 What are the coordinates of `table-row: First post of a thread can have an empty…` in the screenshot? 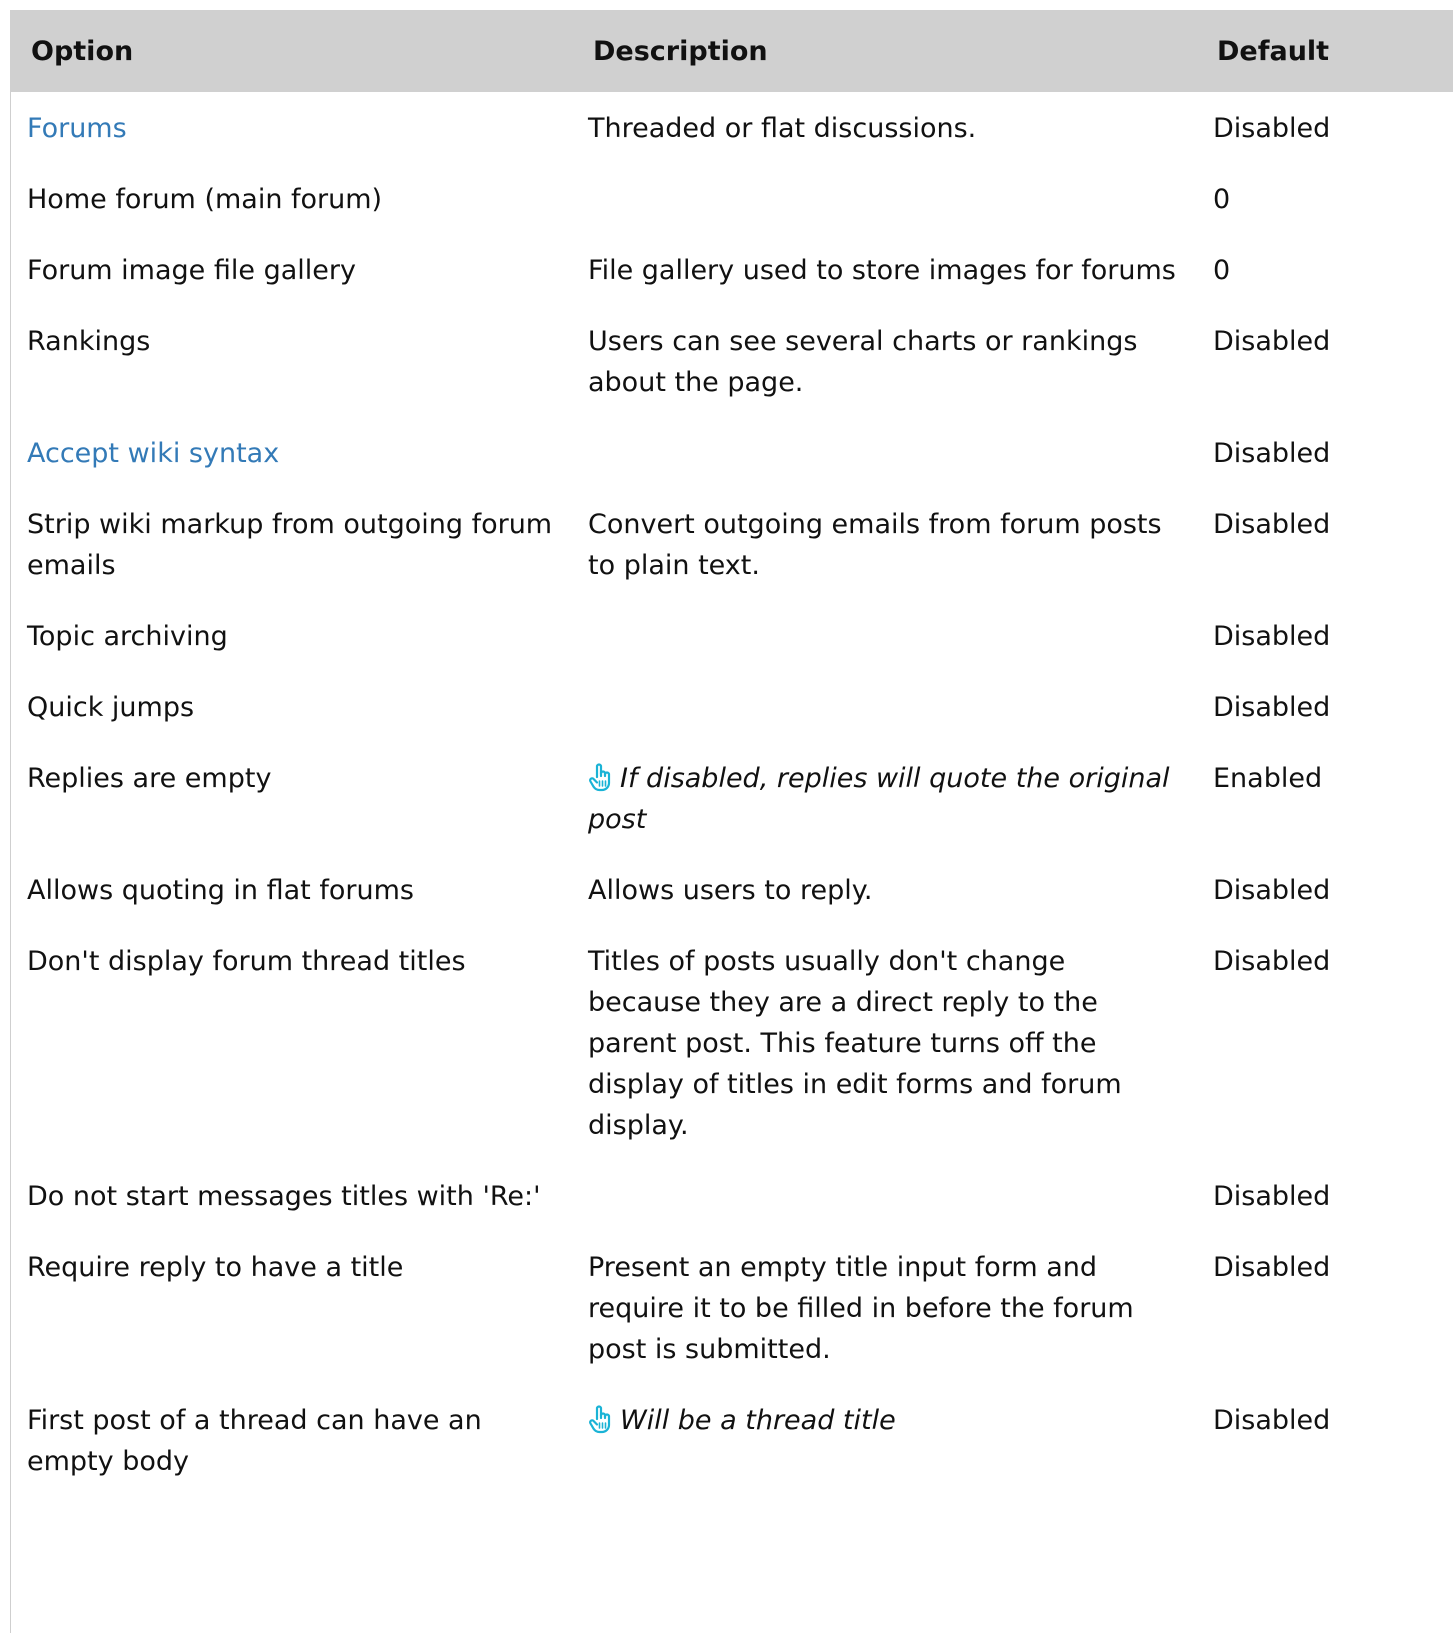 It's located at (731, 1439).